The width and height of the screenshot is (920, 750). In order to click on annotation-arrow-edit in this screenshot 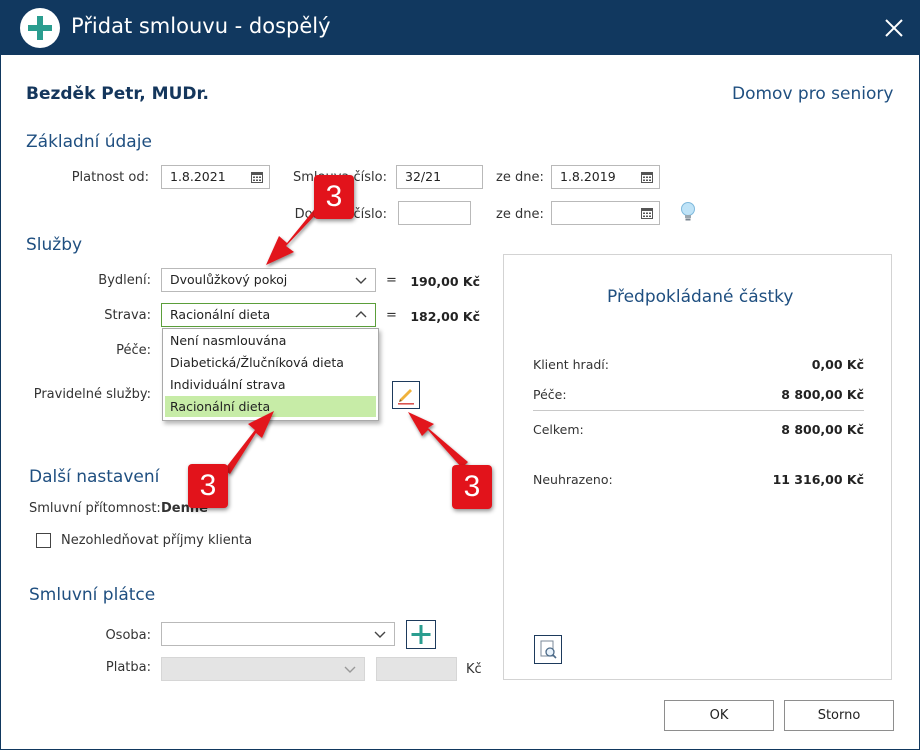, I will do `click(438, 440)`.